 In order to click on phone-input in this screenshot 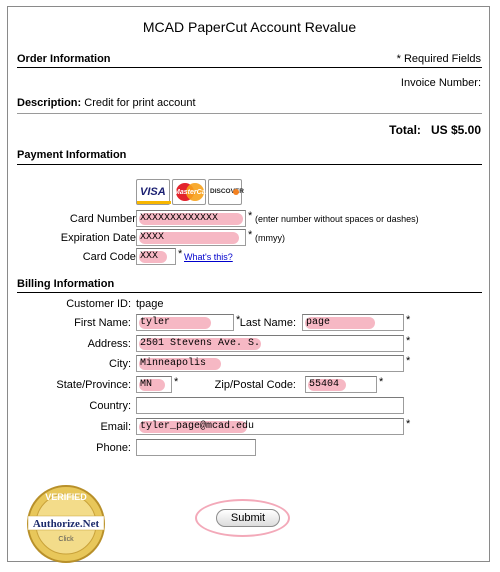, I will do `click(196, 447)`.